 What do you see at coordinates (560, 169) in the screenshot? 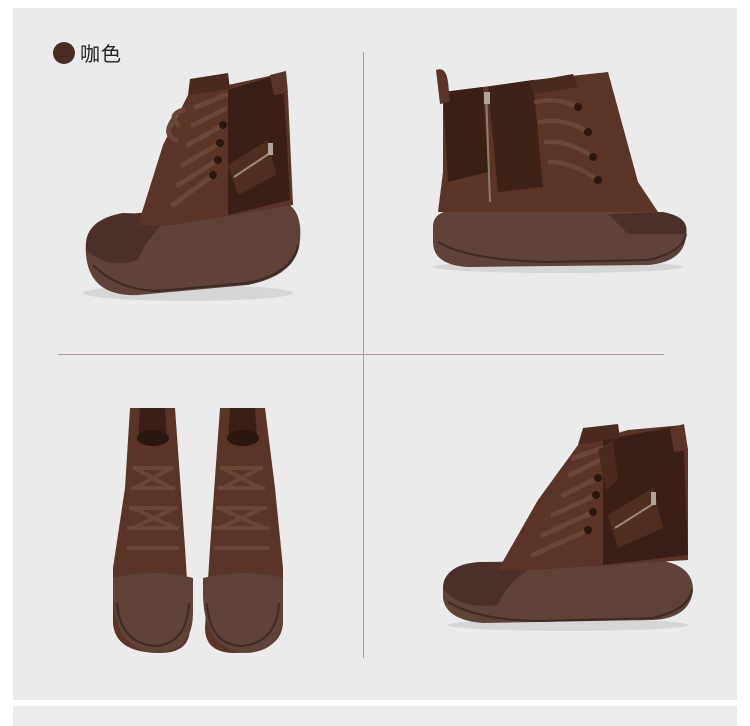
I see `boot-photo-side-right` at bounding box center [560, 169].